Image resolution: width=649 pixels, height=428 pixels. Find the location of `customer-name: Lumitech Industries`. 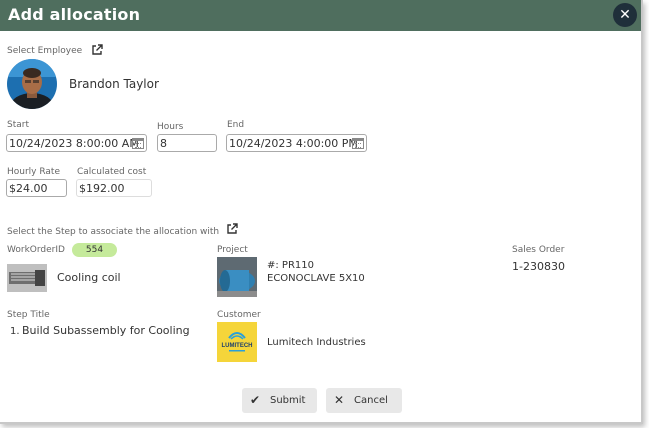

customer-name: Lumitech Industries is located at coordinates (316, 342).